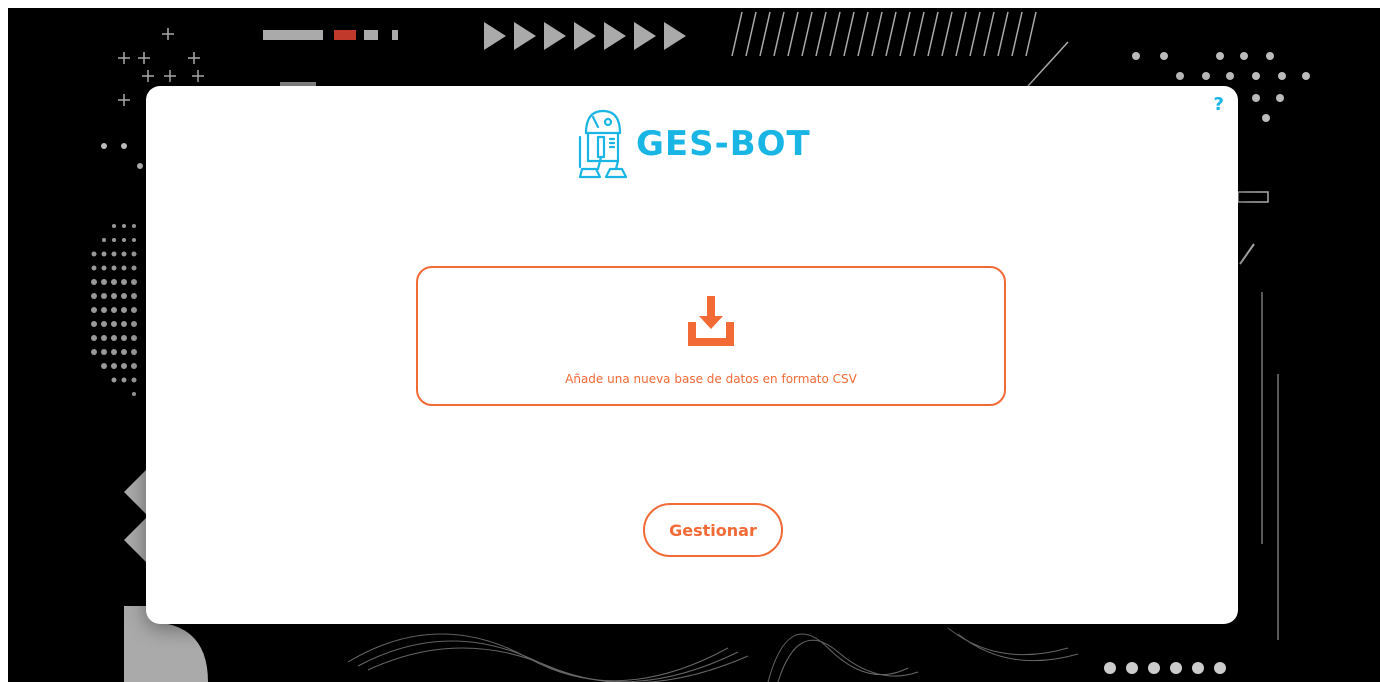  Describe the element at coordinates (711, 321) in the screenshot. I see `download-icon` at that location.